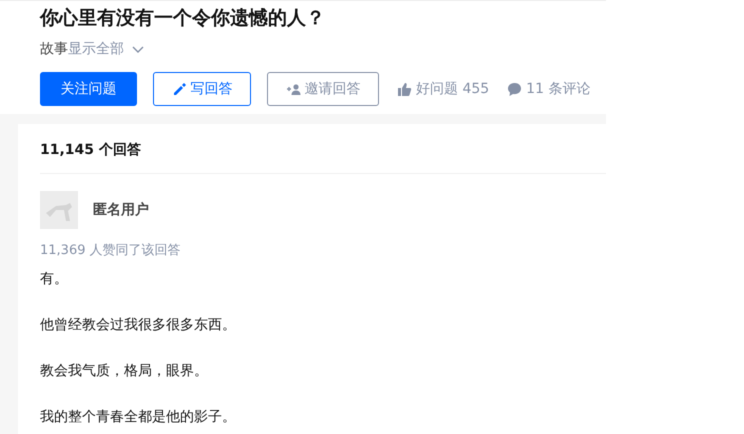 The width and height of the screenshot is (744, 434). Describe the element at coordinates (121, 210) in the screenshot. I see `author-name: 匿名用户` at that location.